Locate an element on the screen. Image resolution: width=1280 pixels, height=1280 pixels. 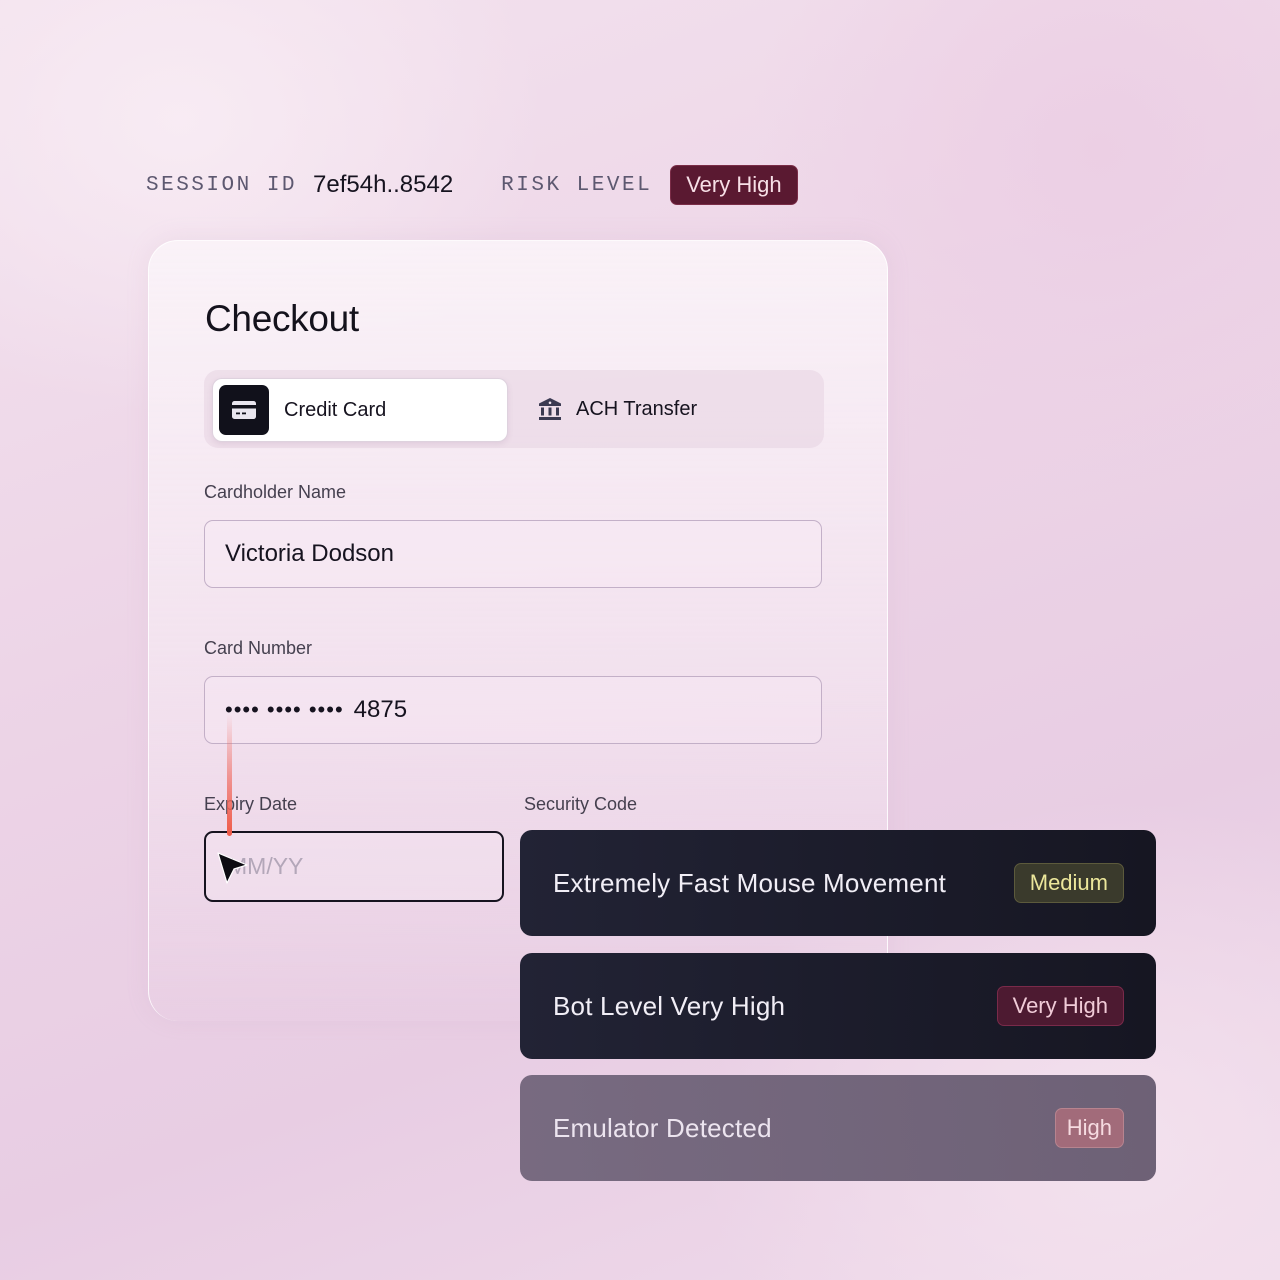
tab-ach-transfer: ACH Transfer is located at coordinates (673, 409).